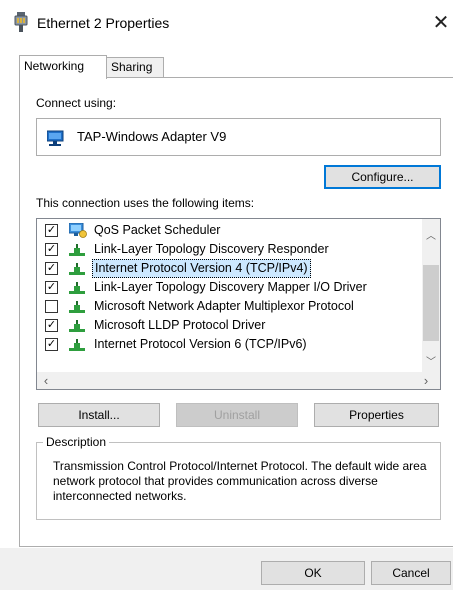 The image size is (453, 590). Describe the element at coordinates (431, 360) in the screenshot. I see `scroll-down-icon: ﹀` at that location.